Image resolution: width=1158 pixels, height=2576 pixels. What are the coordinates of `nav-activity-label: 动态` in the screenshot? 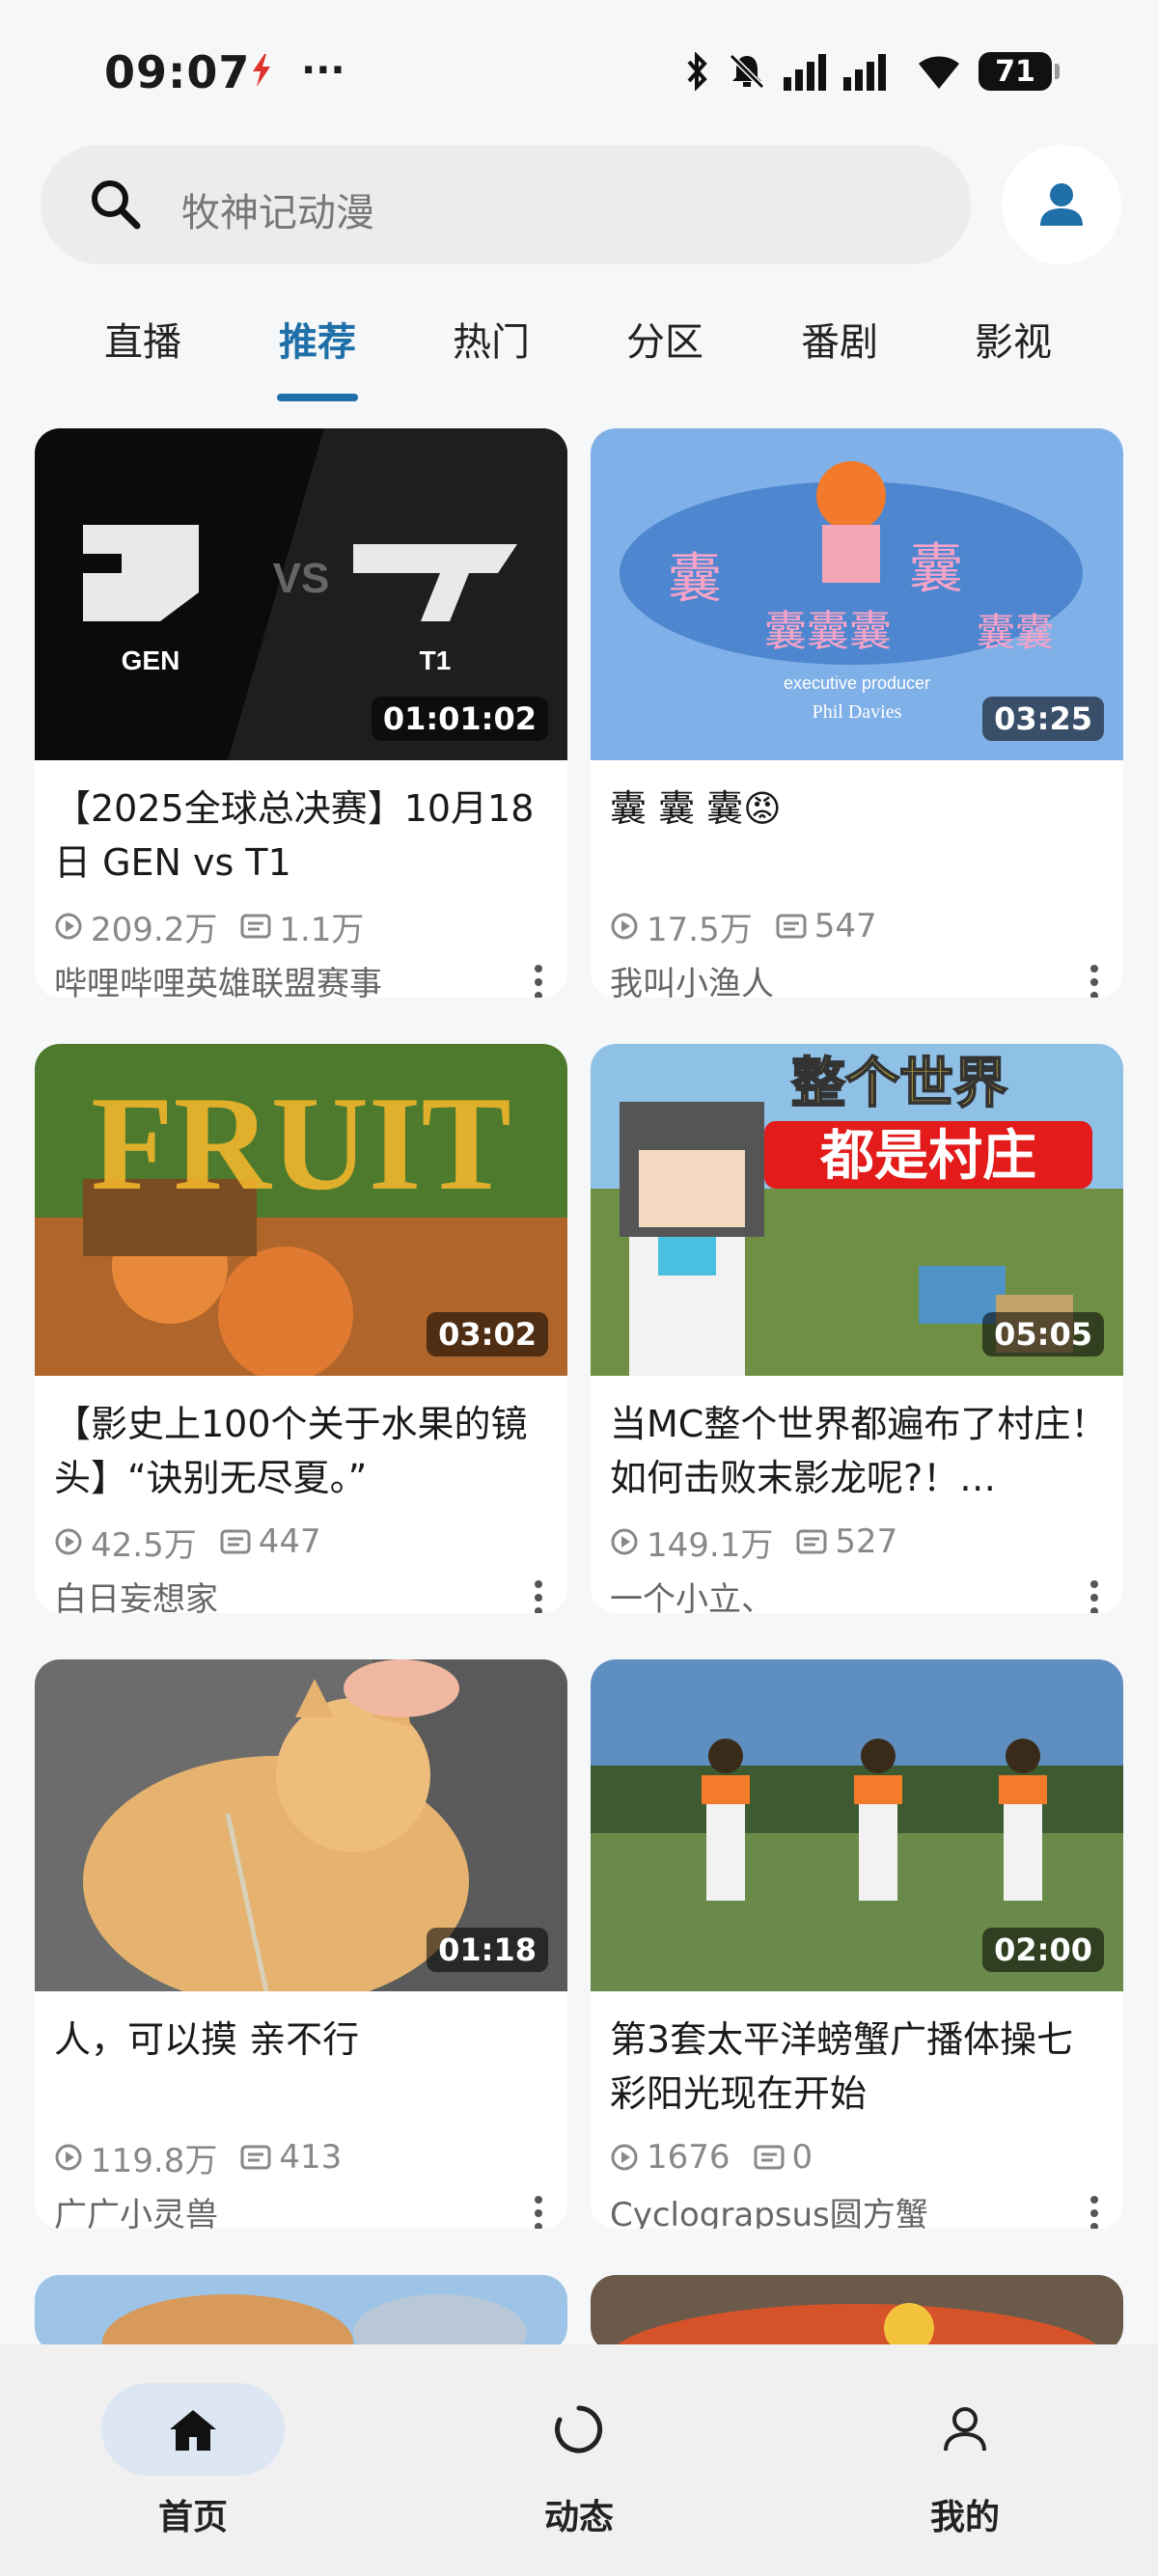 It's located at (578, 2517).